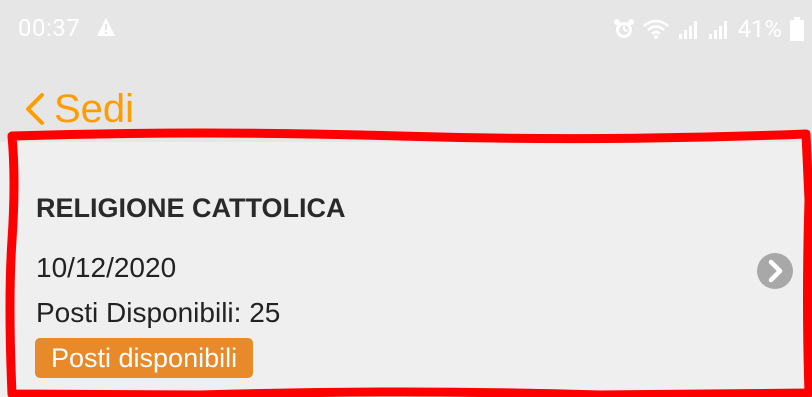 The image size is (812, 397). Describe the element at coordinates (49, 28) in the screenshot. I see `status-time: 00:37` at that location.